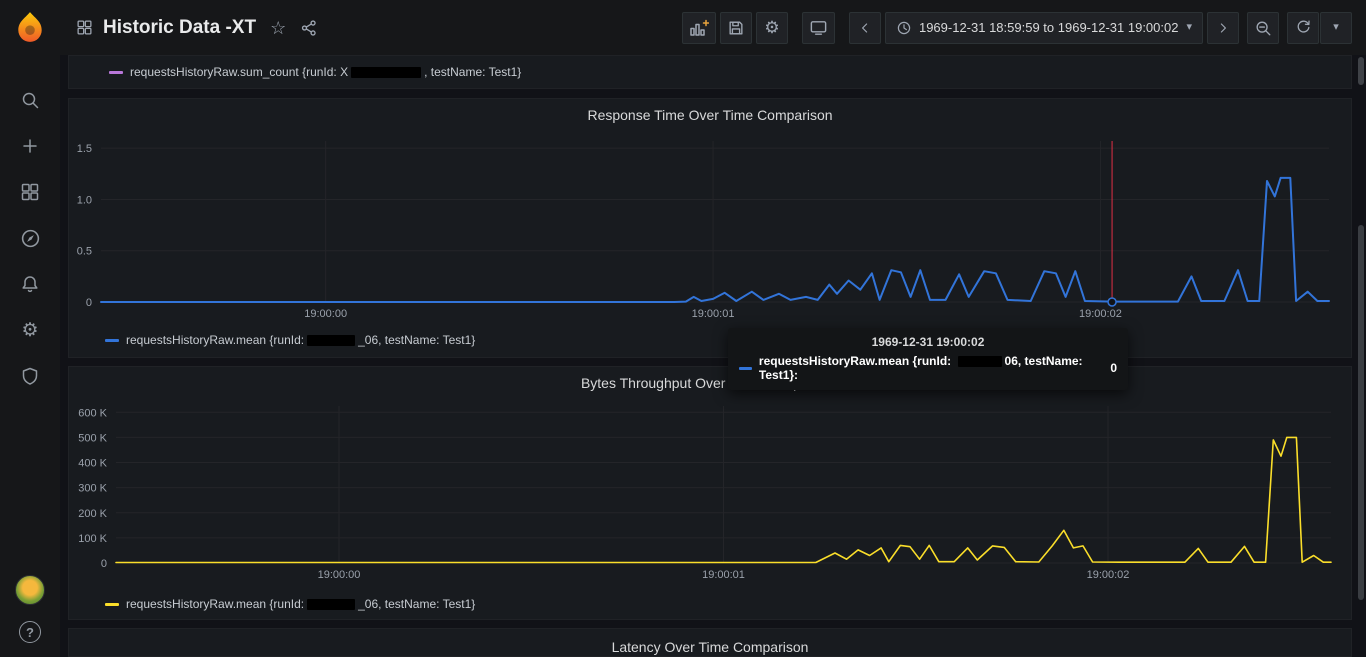  Describe the element at coordinates (92, 413) in the screenshot. I see `svg-text: 600 K` at that location.